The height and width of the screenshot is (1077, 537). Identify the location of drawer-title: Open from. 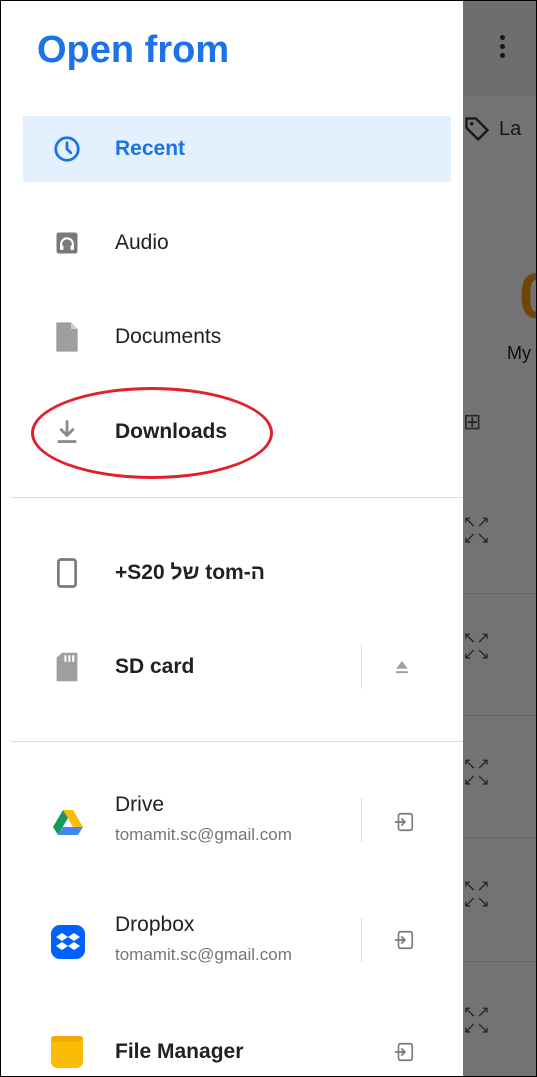
(133, 50).